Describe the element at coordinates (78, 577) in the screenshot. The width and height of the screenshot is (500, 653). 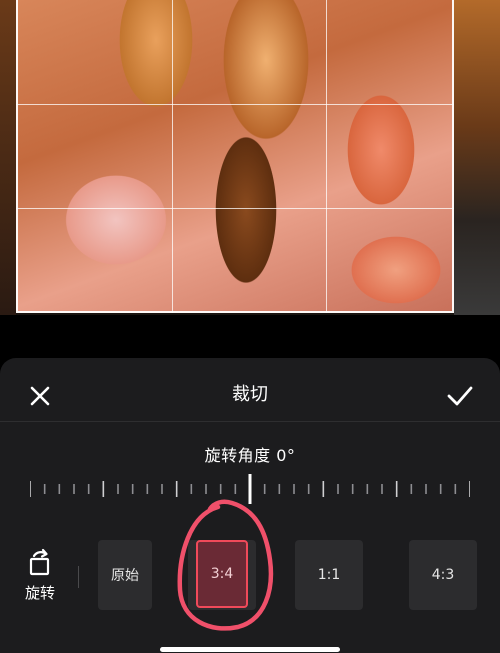
I see `divider` at that location.